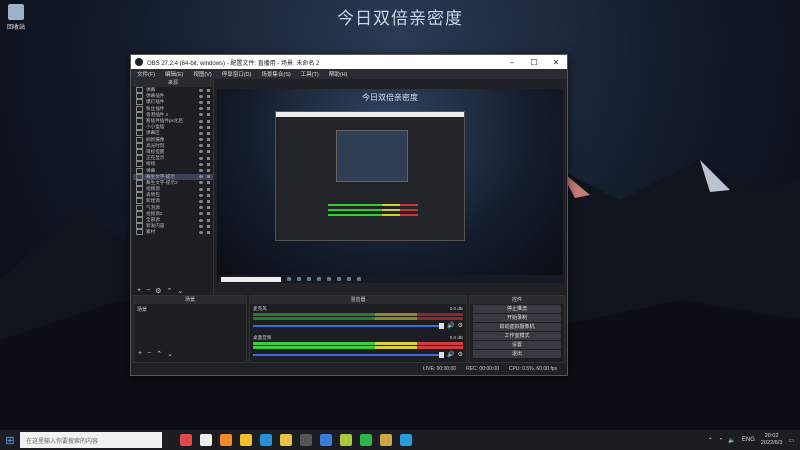 Image resolution: width=800 pixels, height=450 pixels. Describe the element at coordinates (731, 440) in the screenshot. I see `volume-icon: 🔈` at that location.